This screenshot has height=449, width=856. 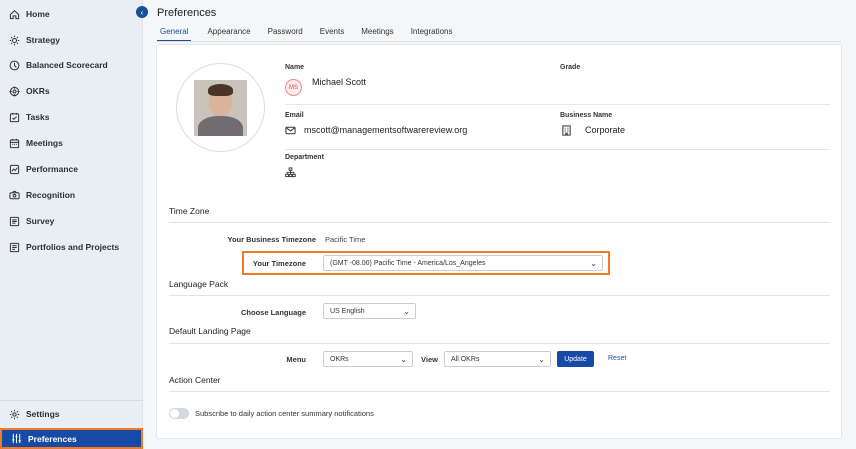 What do you see at coordinates (368, 359) in the screenshot?
I see `menu-select: OKRs ⌄` at bounding box center [368, 359].